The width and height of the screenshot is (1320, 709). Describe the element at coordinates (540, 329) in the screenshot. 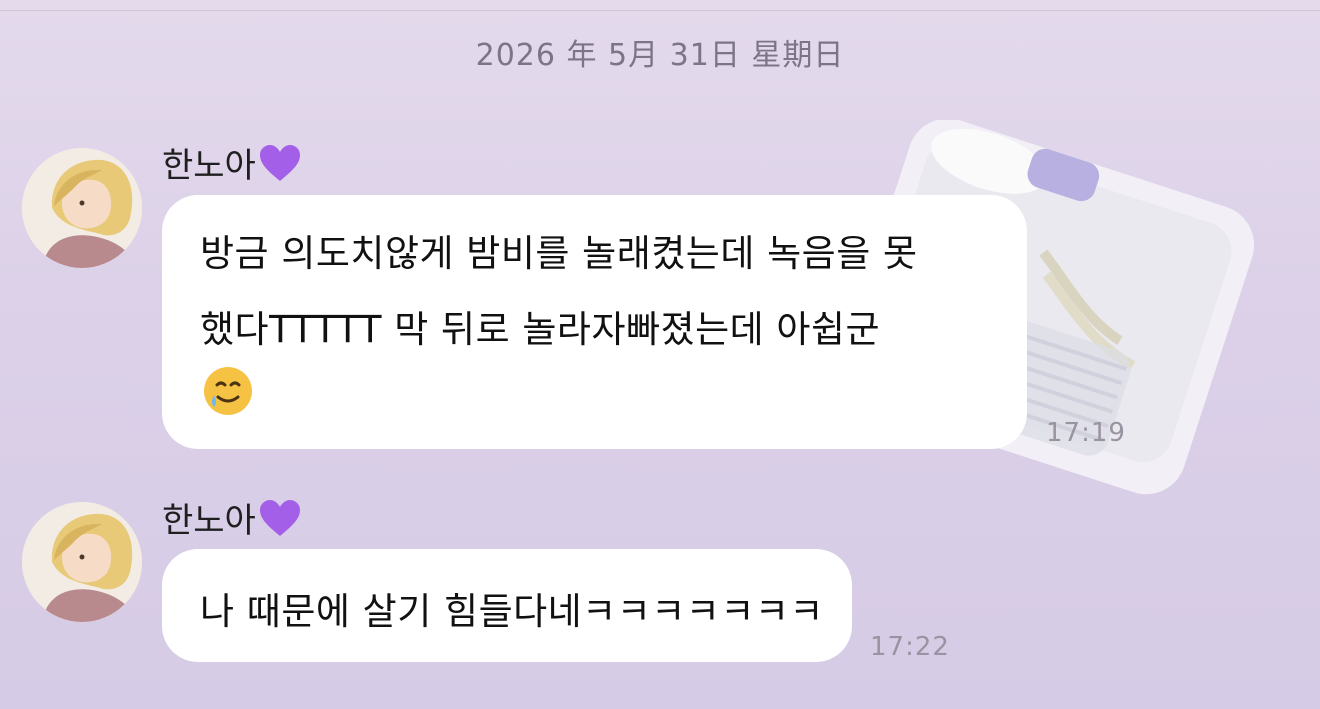

I see `message-line: 했다TTTTT 막 뒤로 놀라자빠졌는데 아쉽군` at that location.